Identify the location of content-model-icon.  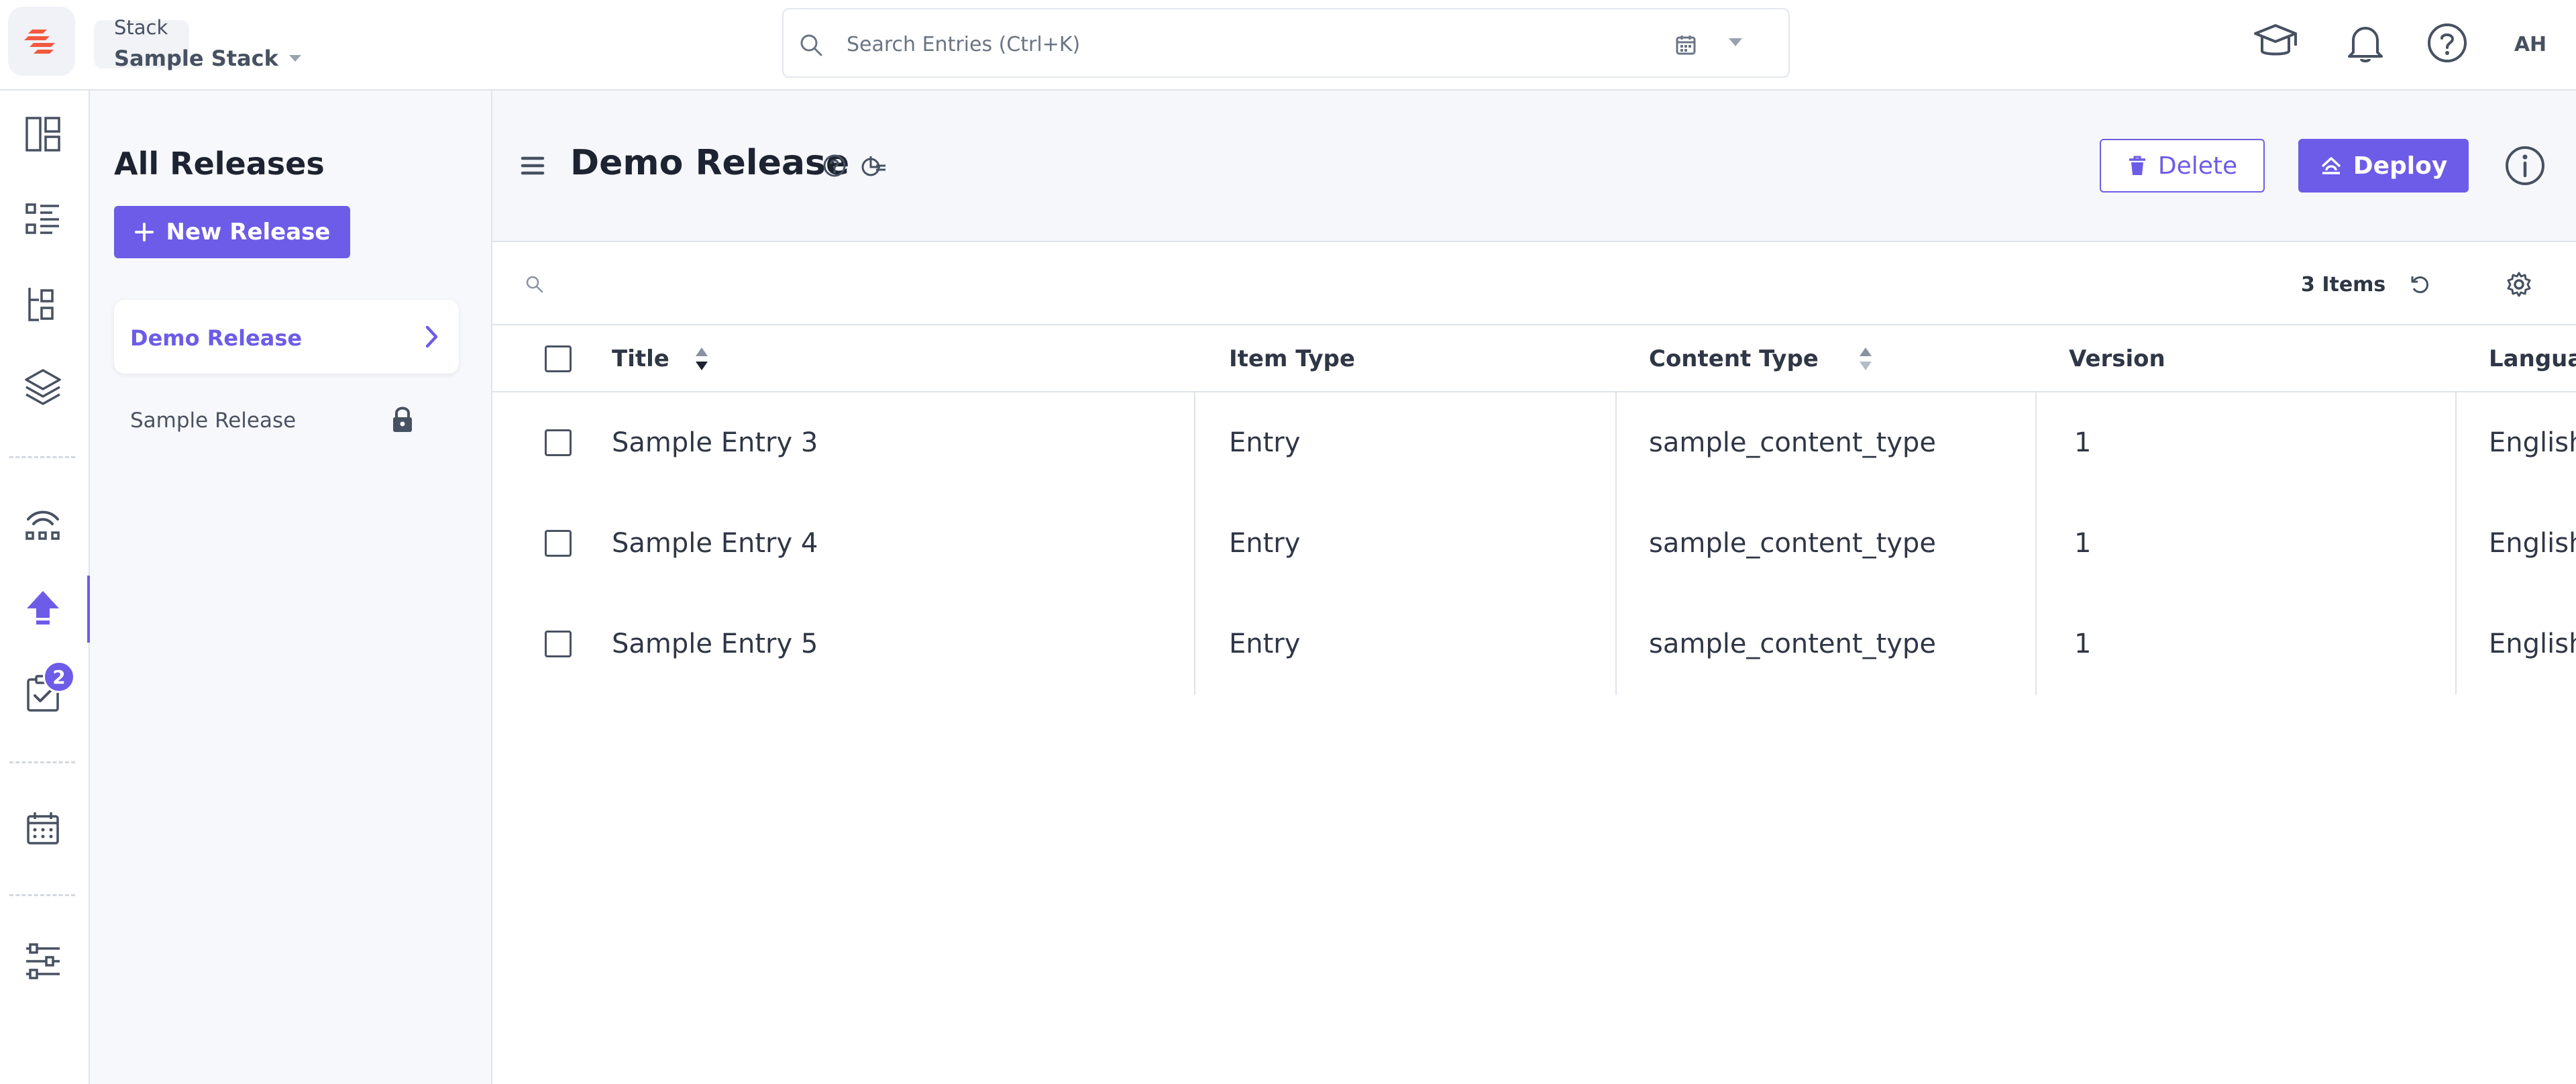
(41, 304).